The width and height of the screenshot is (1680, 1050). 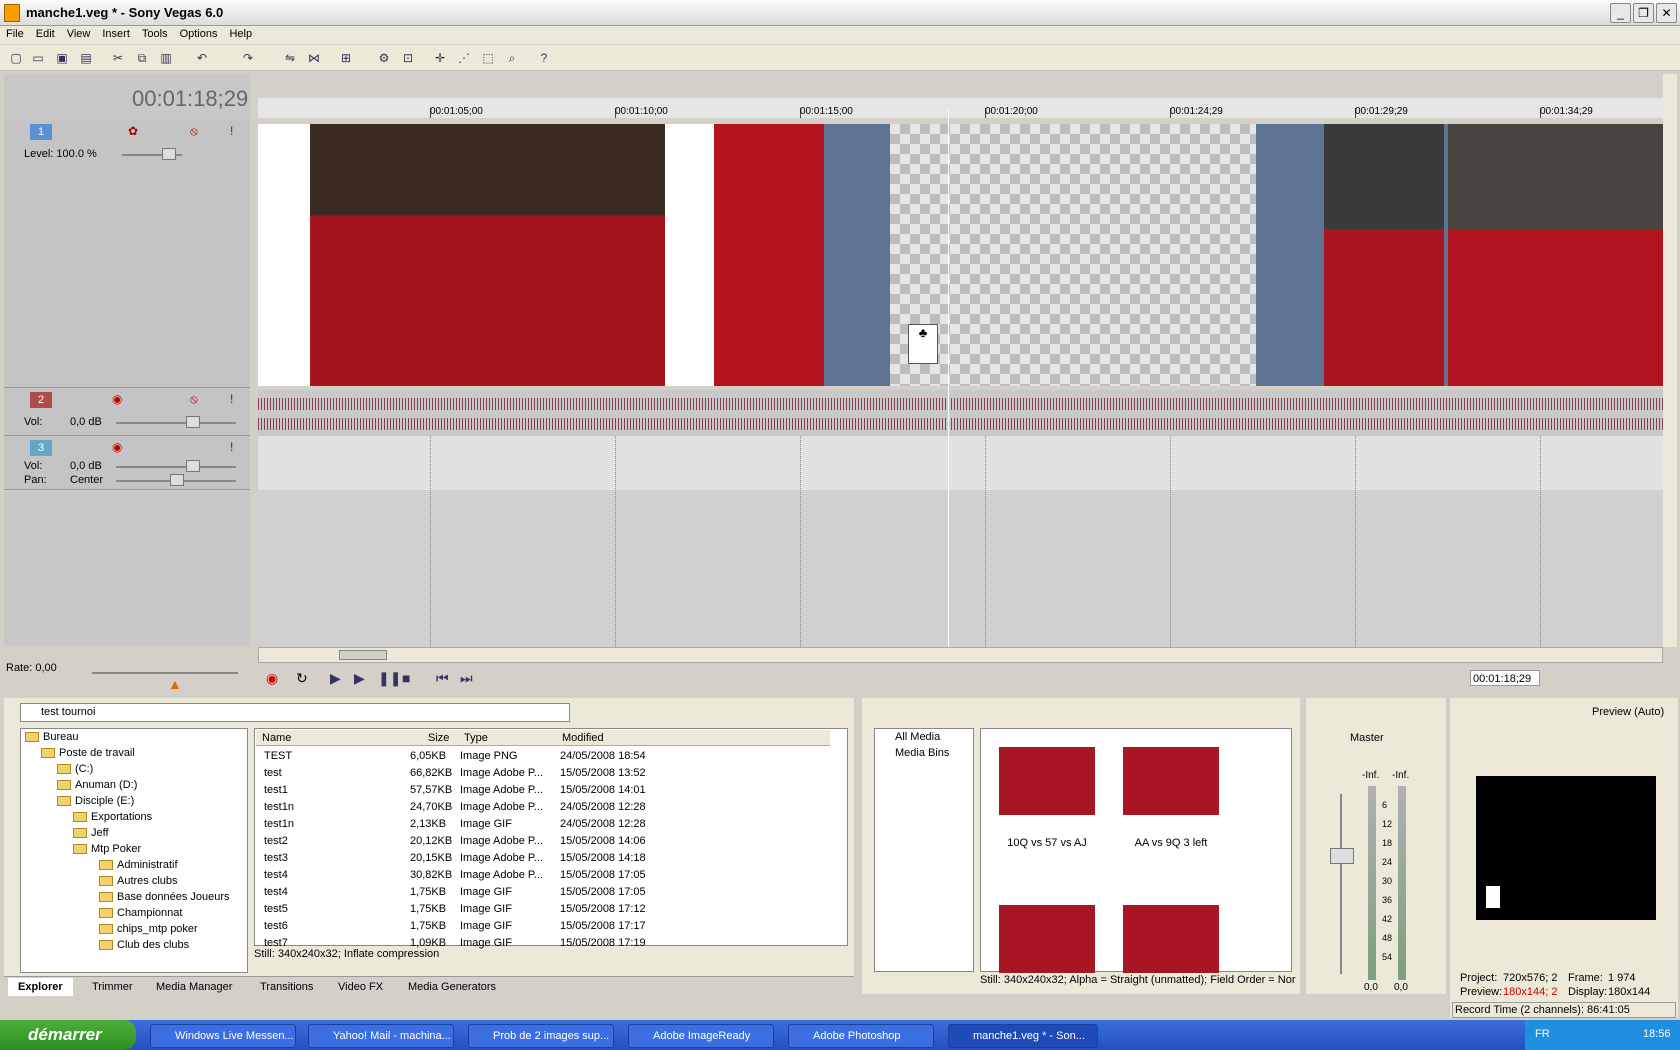 I want to click on audio-track-lane, so click(x=960, y=413).